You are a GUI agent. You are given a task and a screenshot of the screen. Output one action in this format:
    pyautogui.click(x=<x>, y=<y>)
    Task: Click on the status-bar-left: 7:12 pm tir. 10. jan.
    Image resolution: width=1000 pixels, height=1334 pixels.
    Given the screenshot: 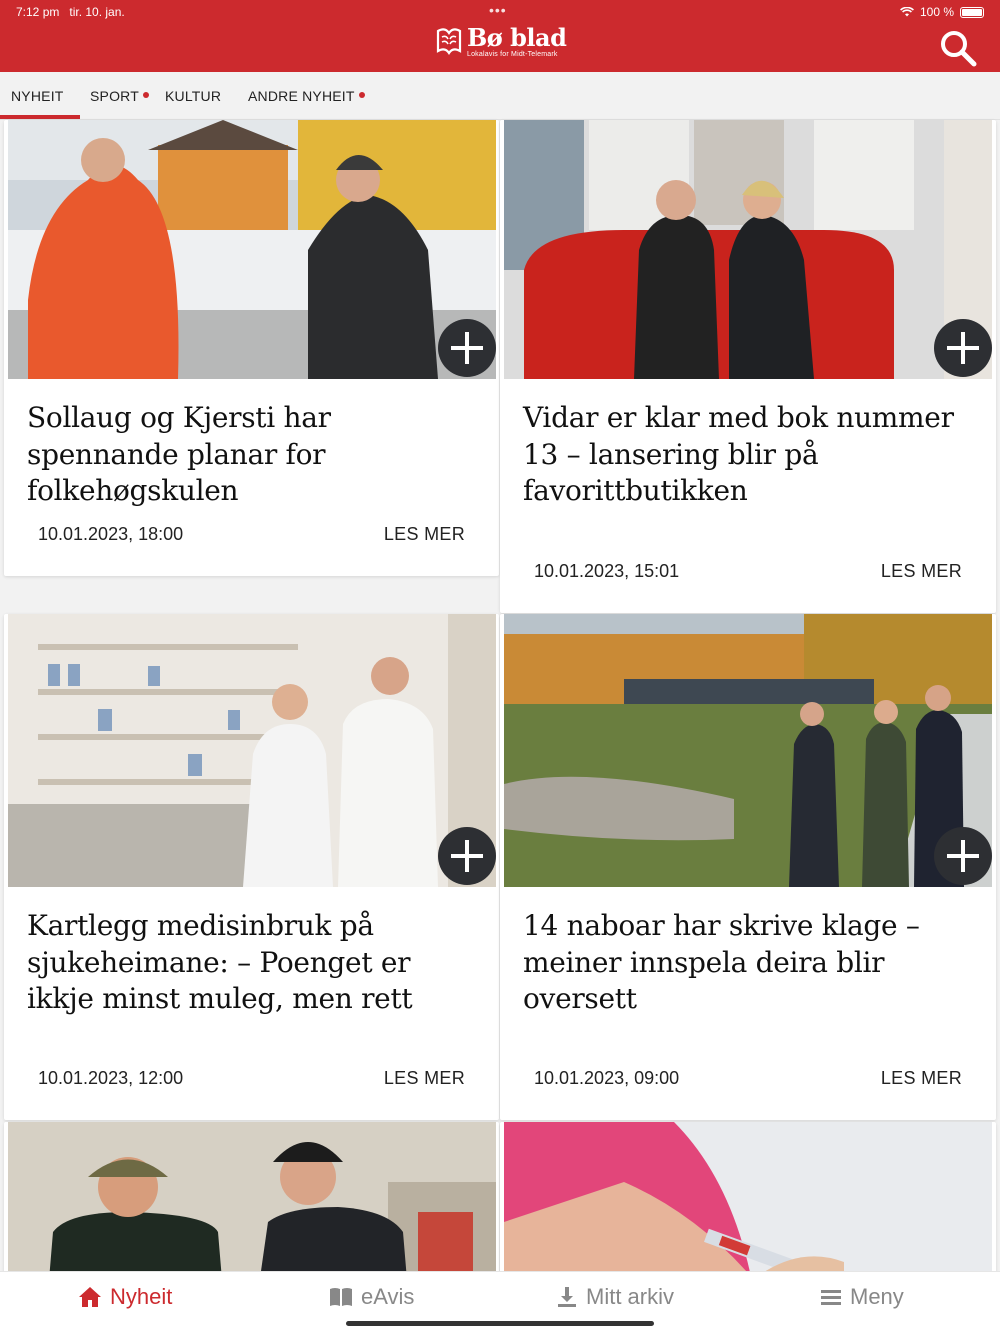 What is the action you would take?
    pyautogui.click(x=70, y=12)
    